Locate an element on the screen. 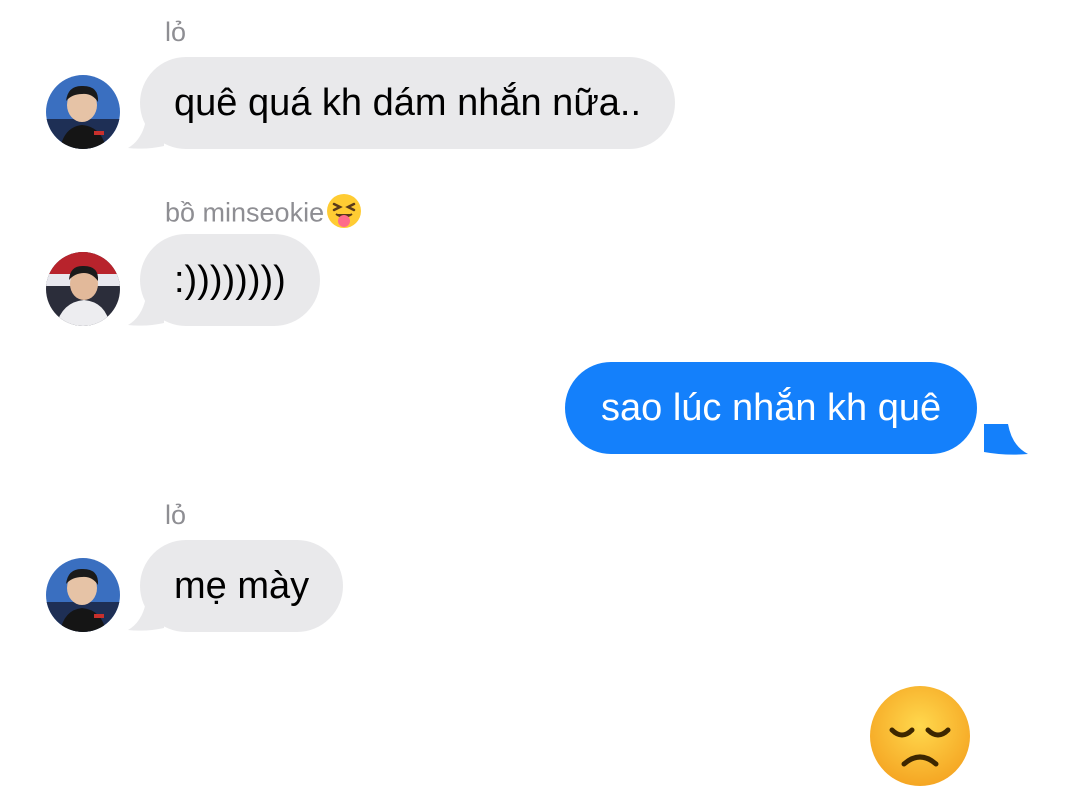 Image resolution: width=1080 pixels, height=811 pixels. sender-name: bồ minseokie is located at coordinates (263, 214).